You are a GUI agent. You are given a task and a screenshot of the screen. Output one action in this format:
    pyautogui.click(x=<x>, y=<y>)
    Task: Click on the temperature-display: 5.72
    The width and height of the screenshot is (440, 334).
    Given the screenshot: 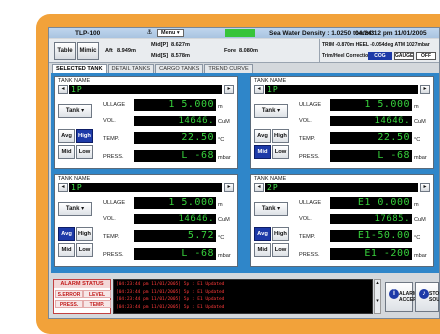 What is the action you would take?
    pyautogui.click(x=175, y=236)
    